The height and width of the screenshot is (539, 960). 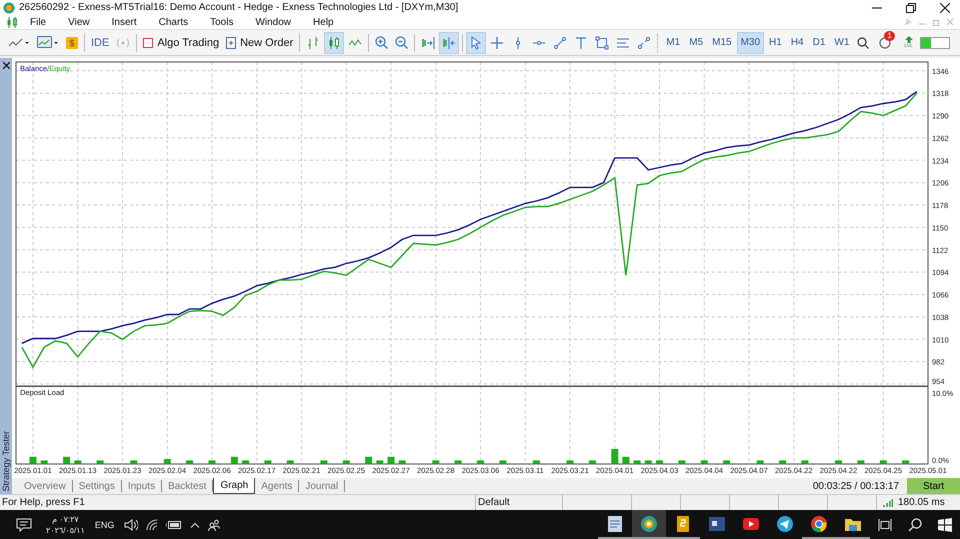 I want to click on tab: Inputs, so click(x=142, y=486).